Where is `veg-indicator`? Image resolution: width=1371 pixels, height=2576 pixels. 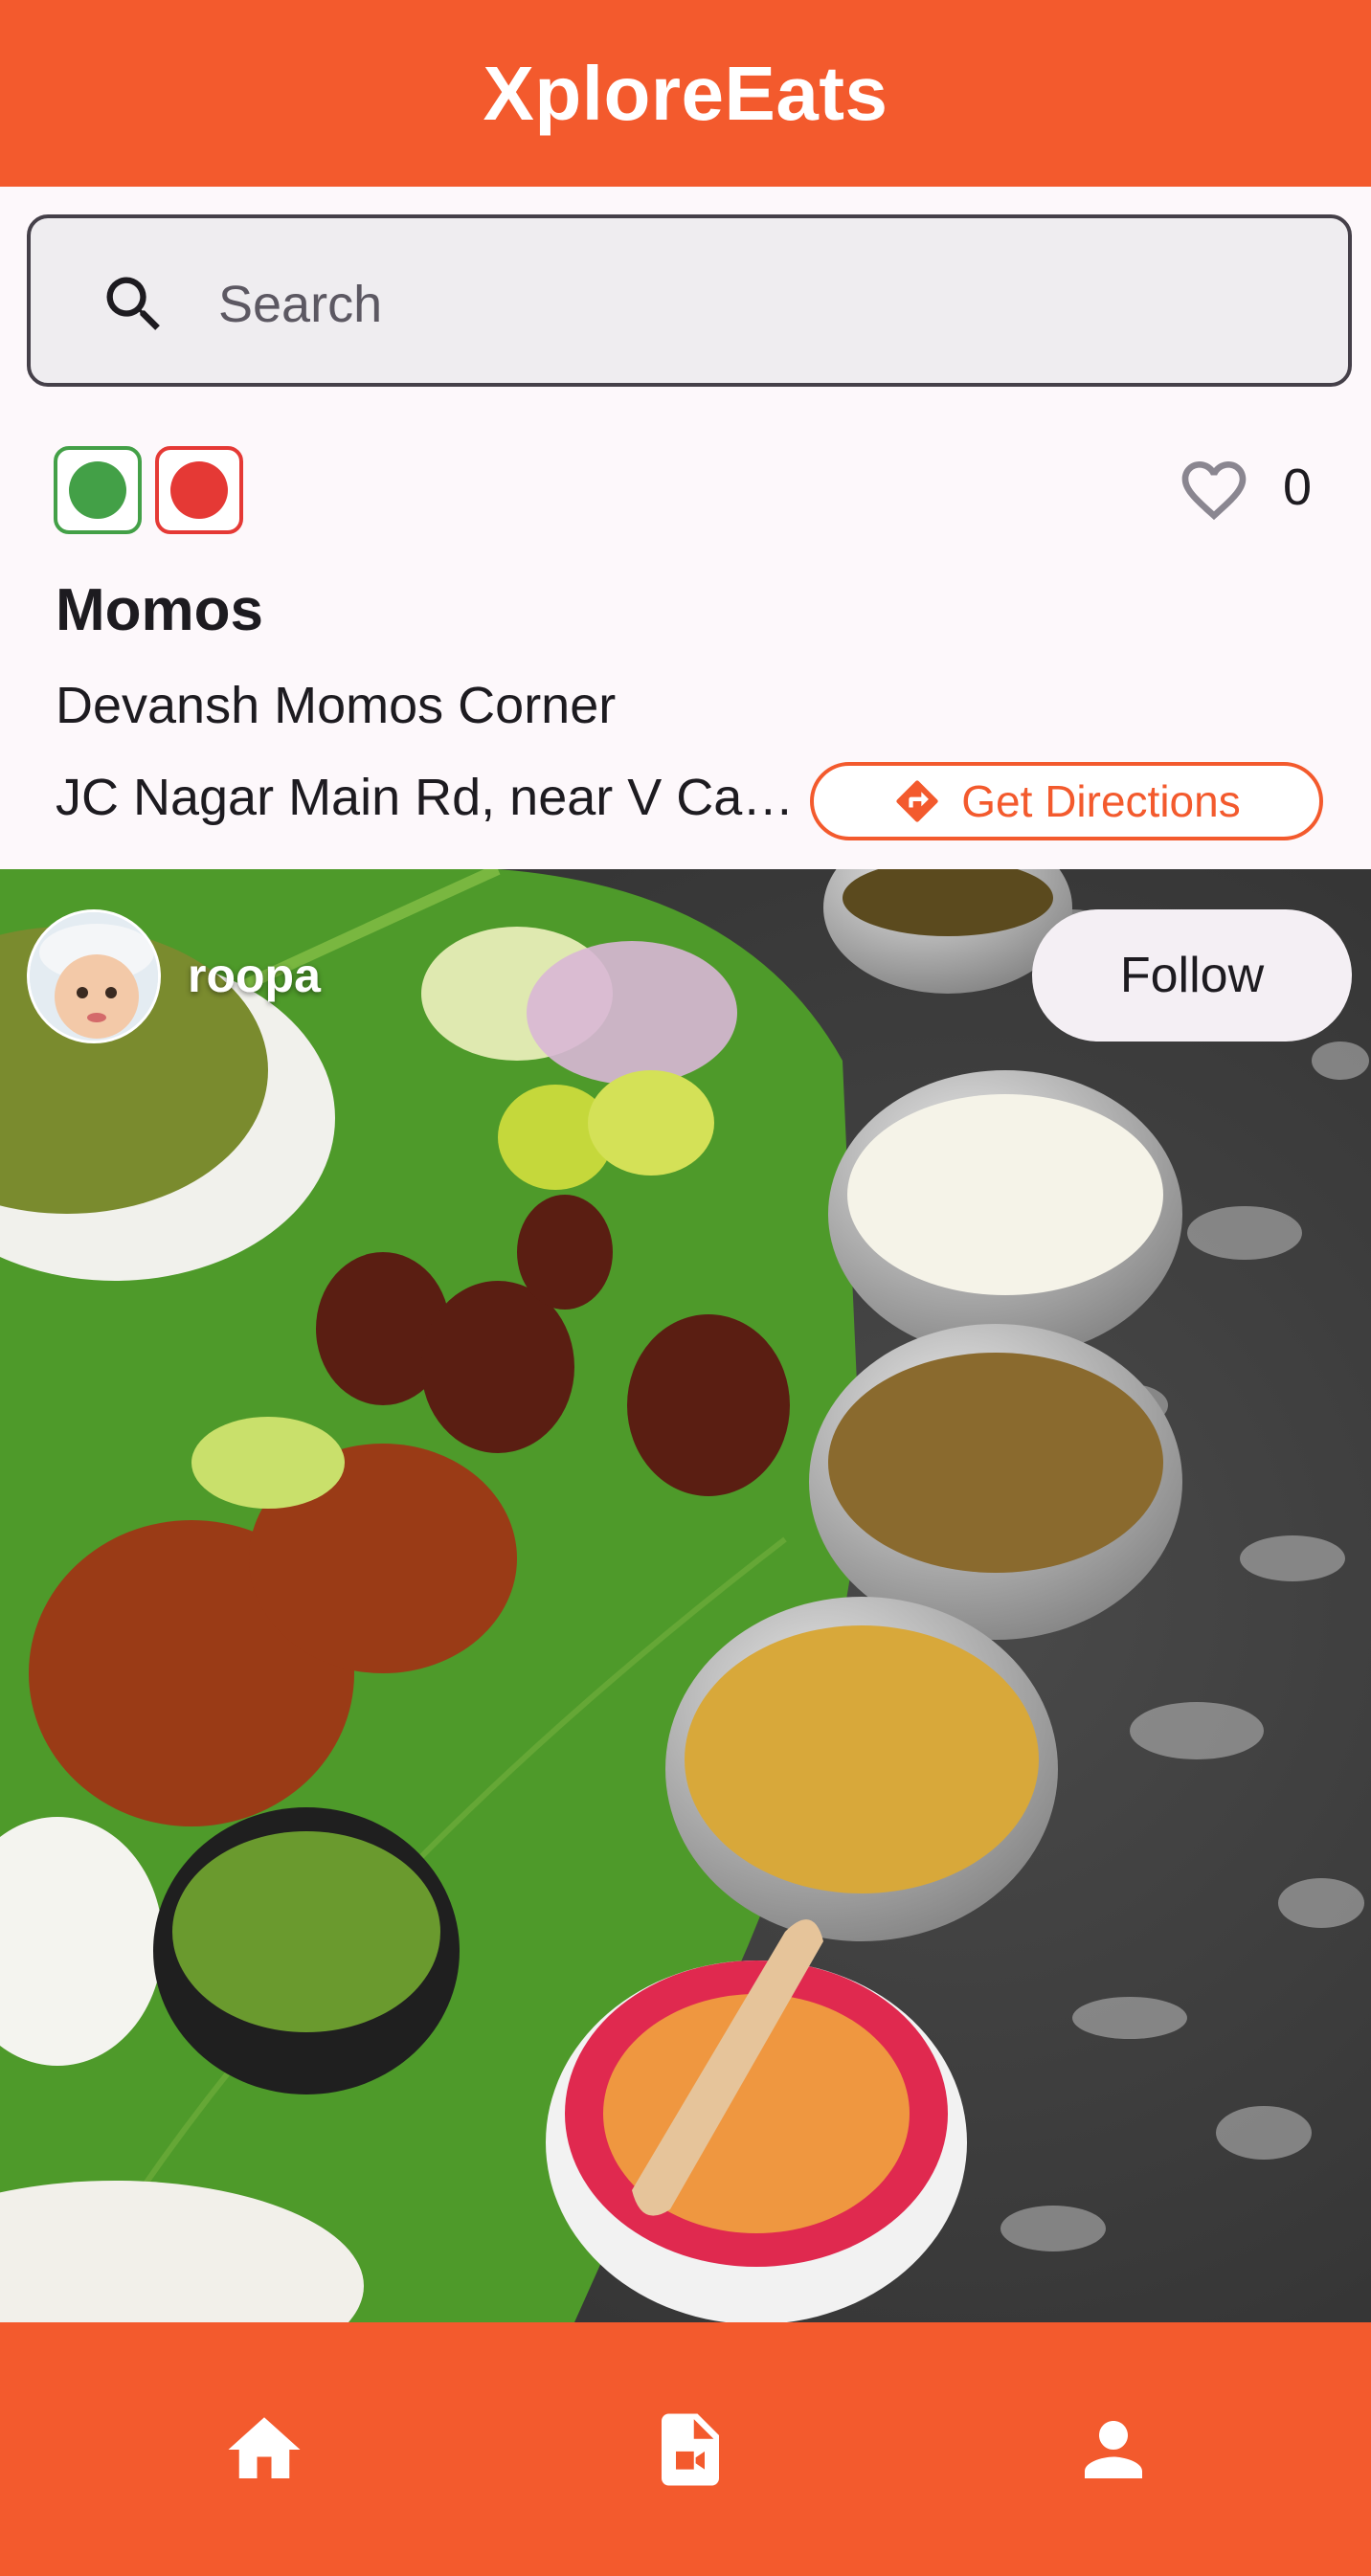
veg-indicator is located at coordinates (98, 490).